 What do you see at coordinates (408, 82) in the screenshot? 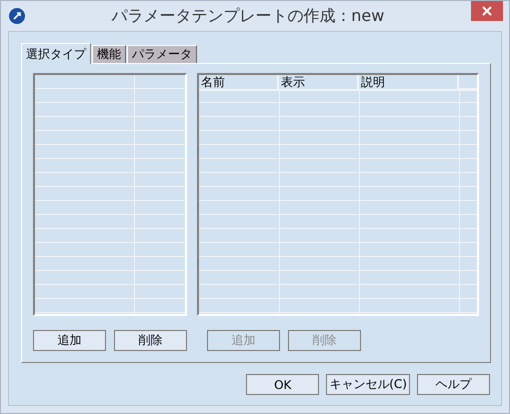
I see `column-header: 説明` at bounding box center [408, 82].